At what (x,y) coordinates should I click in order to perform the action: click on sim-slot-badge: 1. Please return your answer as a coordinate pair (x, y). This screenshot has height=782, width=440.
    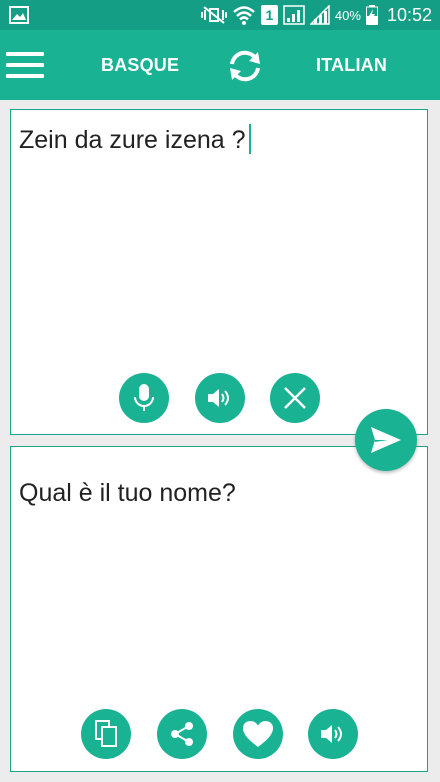
    Looking at the image, I should click on (269, 15).